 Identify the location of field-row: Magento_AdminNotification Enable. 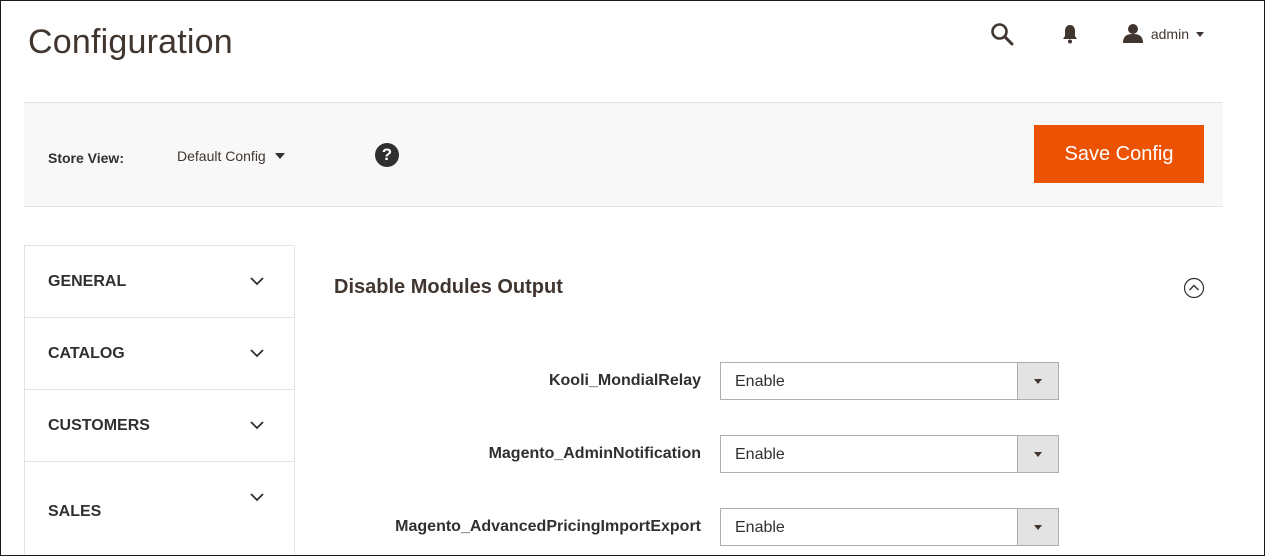
(686, 455).